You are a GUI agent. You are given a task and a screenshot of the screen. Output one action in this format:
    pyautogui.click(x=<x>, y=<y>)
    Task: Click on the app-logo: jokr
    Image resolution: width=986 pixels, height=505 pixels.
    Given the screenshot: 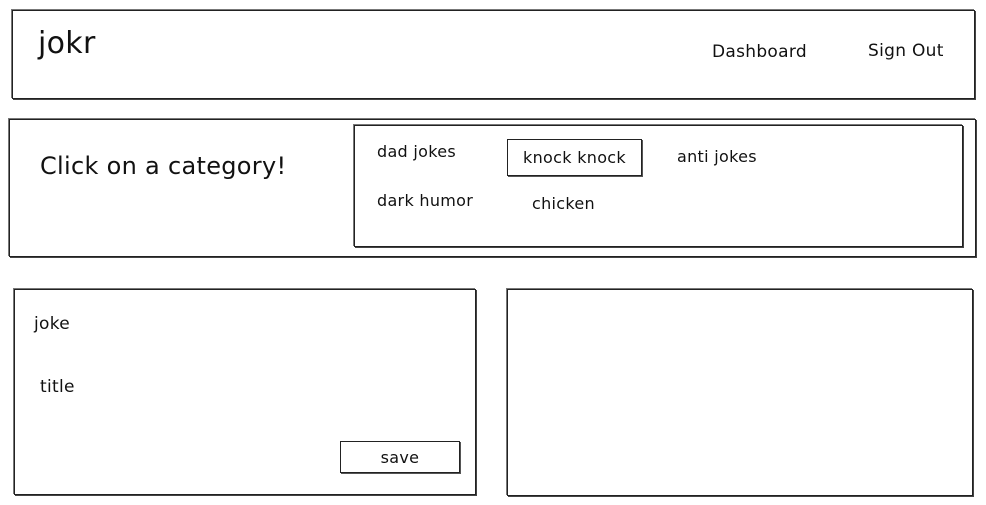 What is the action you would take?
    pyautogui.click(x=67, y=43)
    